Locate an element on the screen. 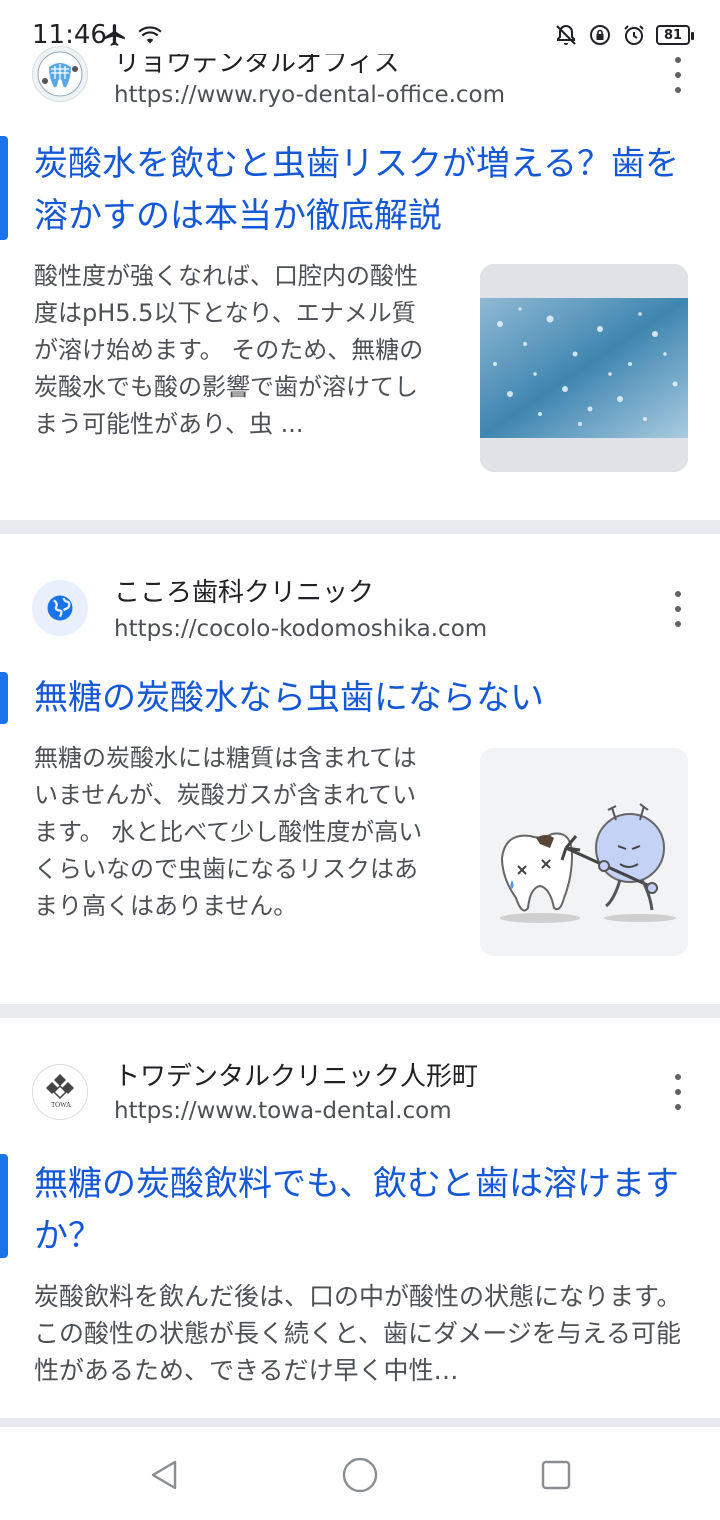 This screenshot has width=720, height=1520. site-url: https://www.towa-dental.com is located at coordinates (283, 1111).